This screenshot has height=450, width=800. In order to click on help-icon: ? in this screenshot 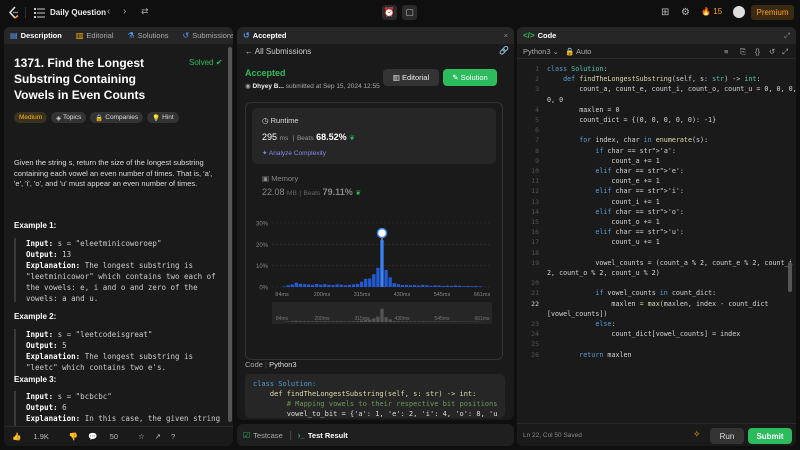, I will do `click(173, 436)`.